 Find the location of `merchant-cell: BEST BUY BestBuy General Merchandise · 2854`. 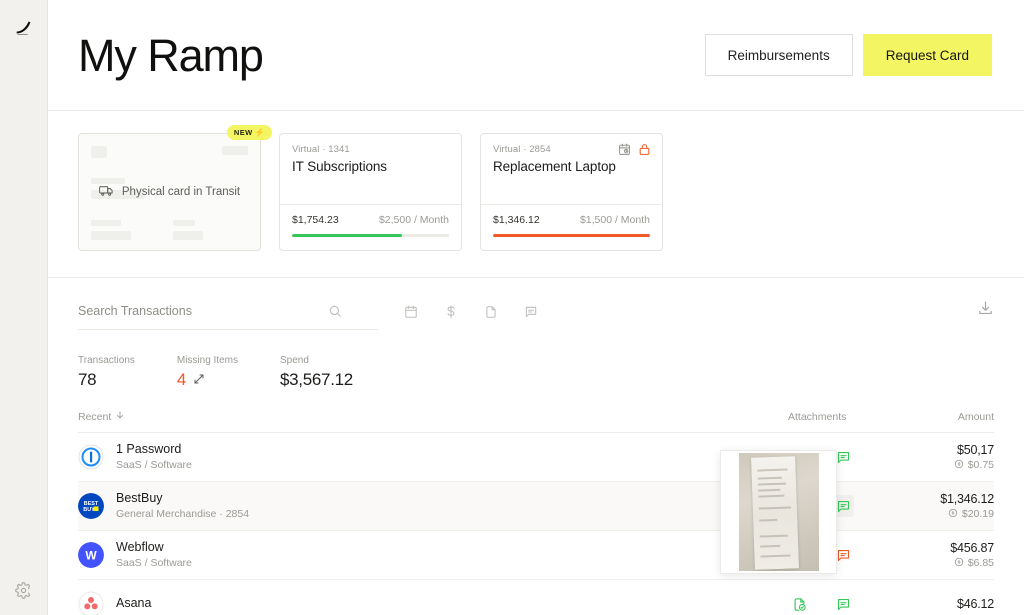

merchant-cell: BEST BUY BestBuy General Merchandise · 2854 is located at coordinates (163, 506).